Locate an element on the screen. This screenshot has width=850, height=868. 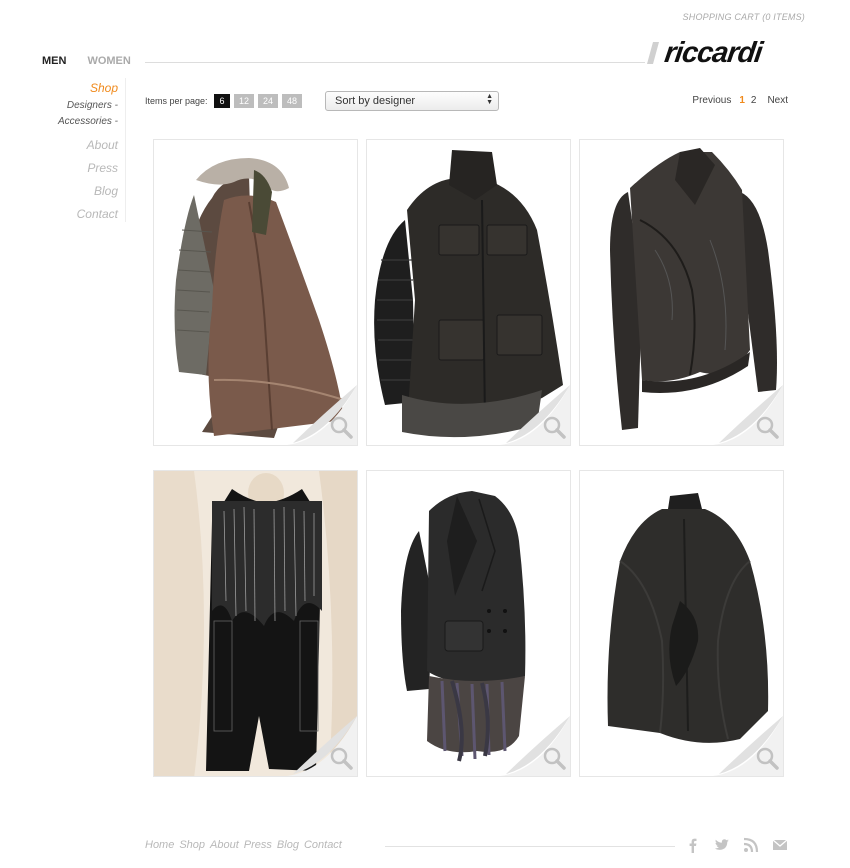
footer-link-press: Press is located at coordinates (258, 845).